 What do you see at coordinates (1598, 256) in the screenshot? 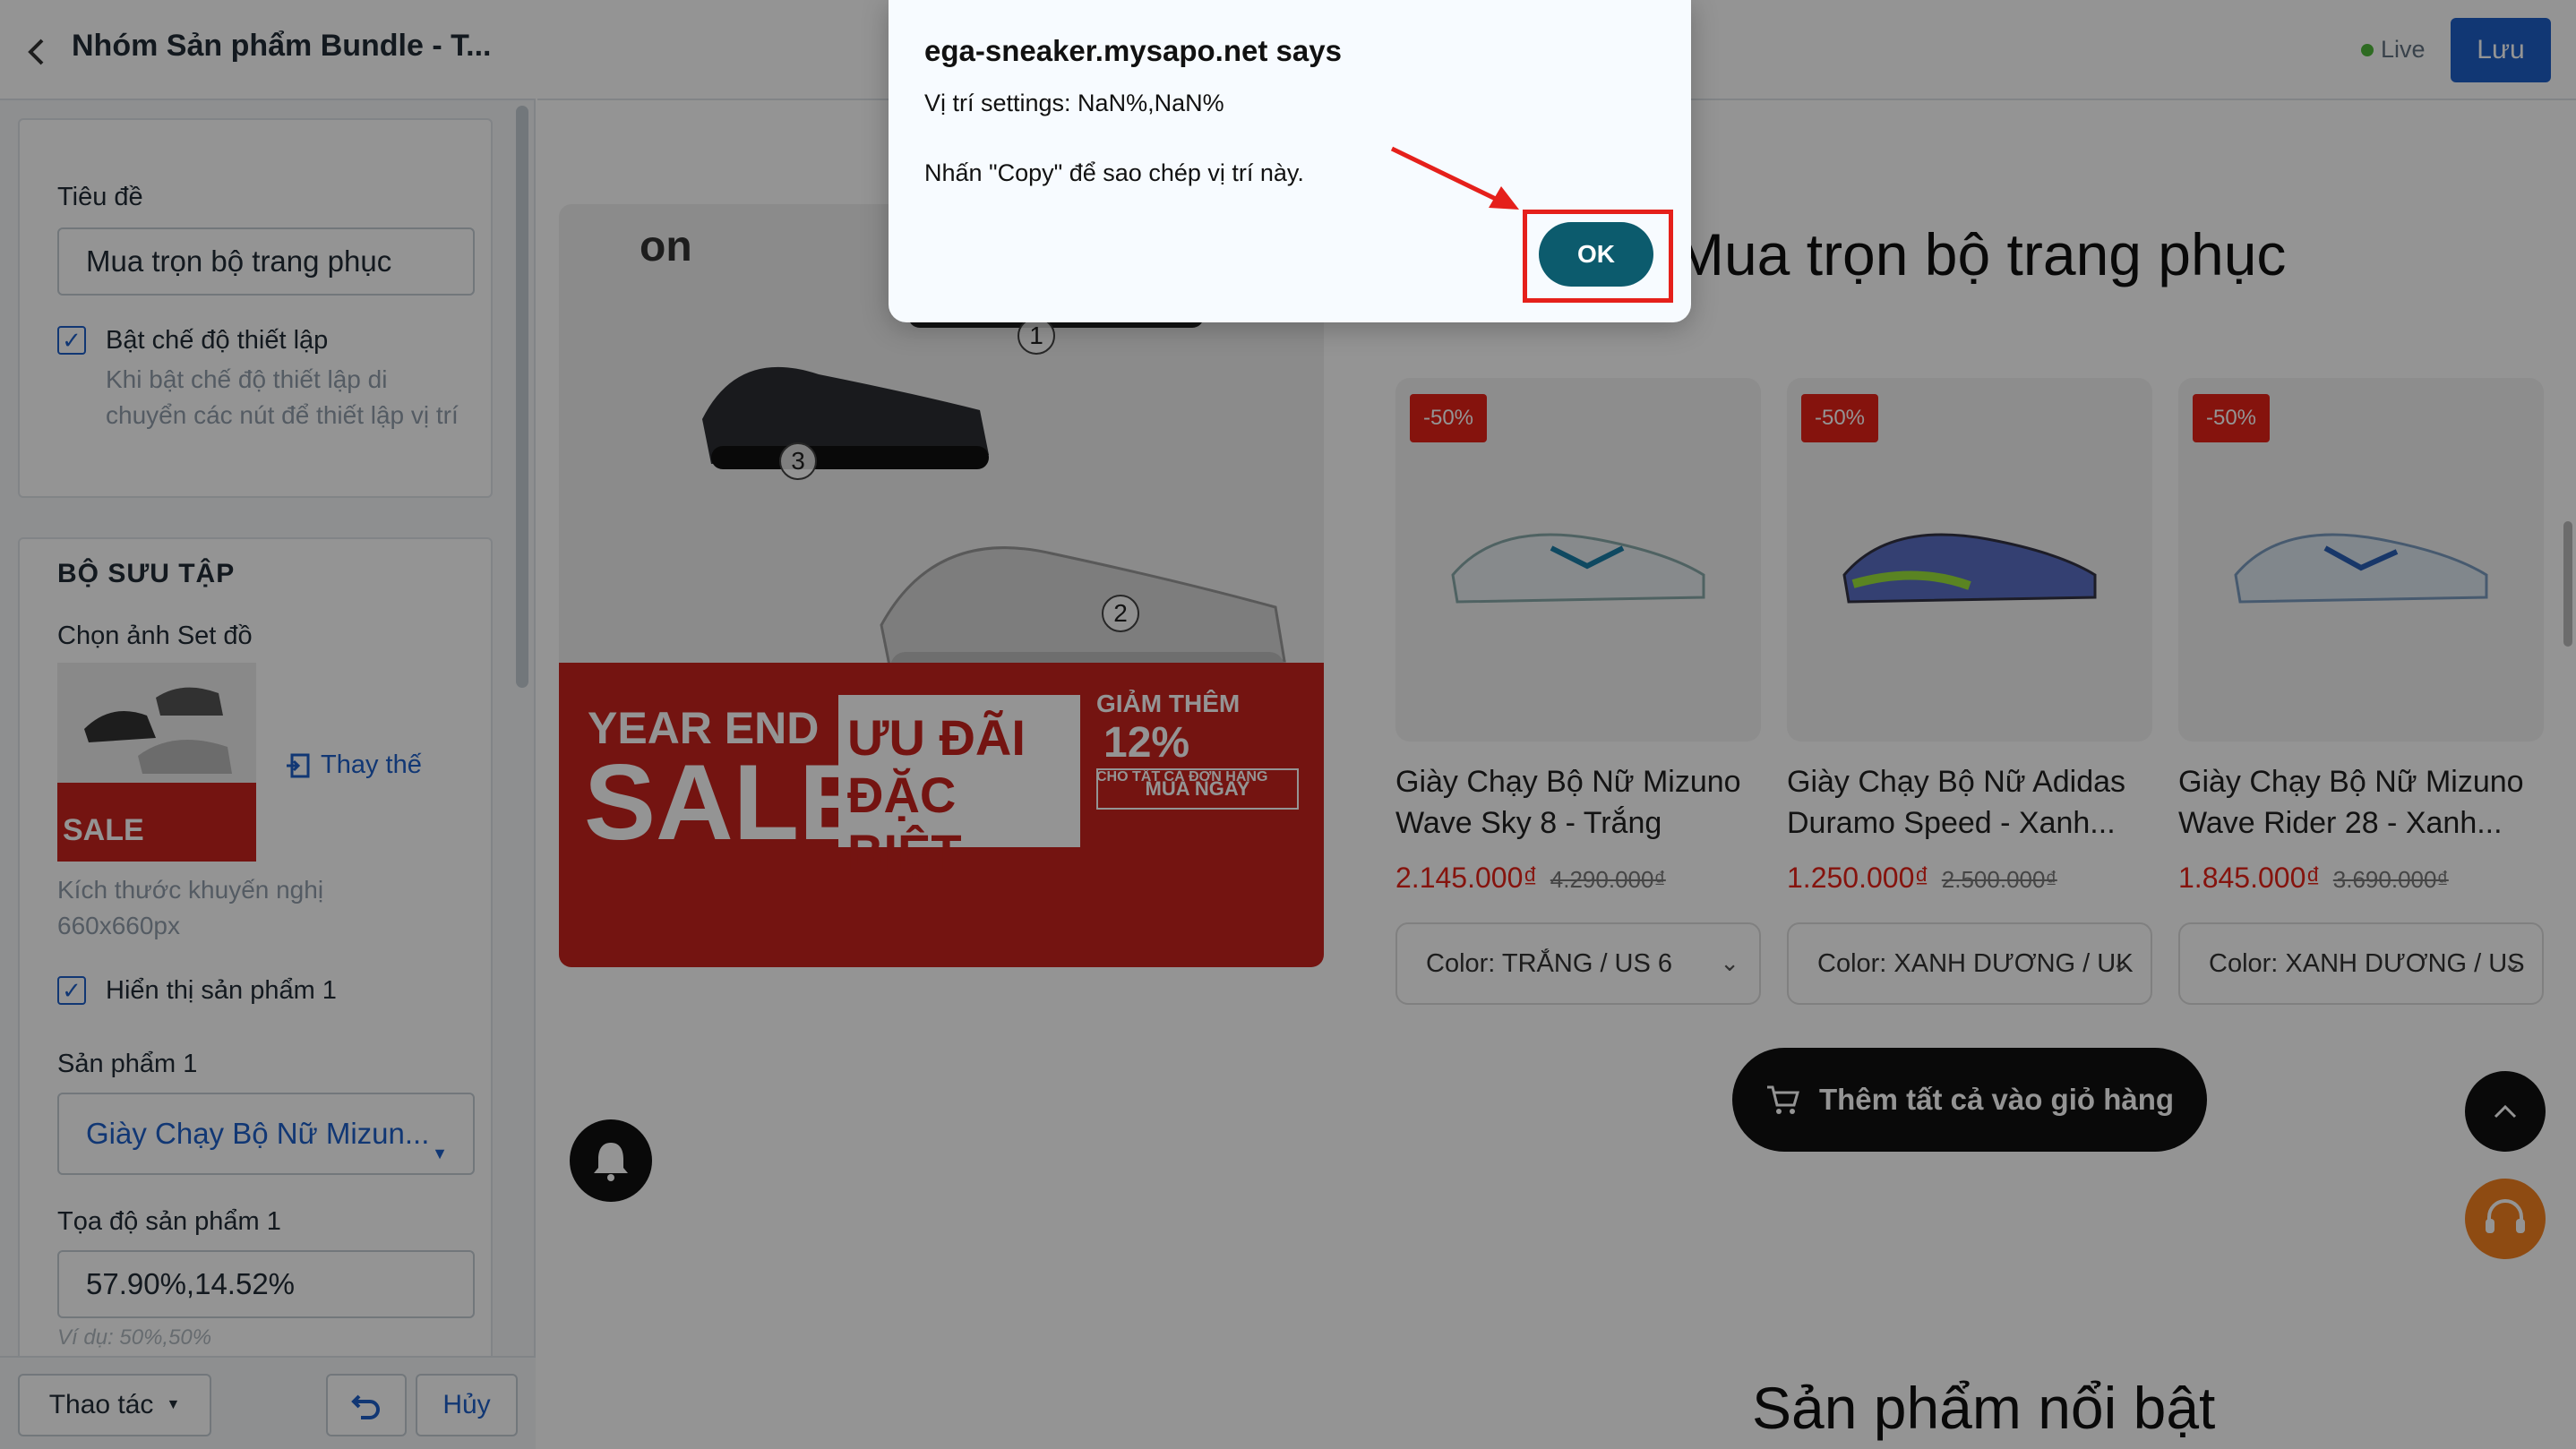
I see `ok-button-highlight` at bounding box center [1598, 256].